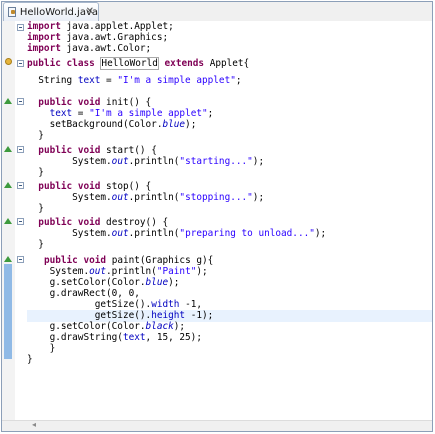 Image resolution: width=435 pixels, height=434 pixels. Describe the element at coordinates (138, 63) in the screenshot. I see `code-line: public class HelloWorld extends Applet{` at that location.